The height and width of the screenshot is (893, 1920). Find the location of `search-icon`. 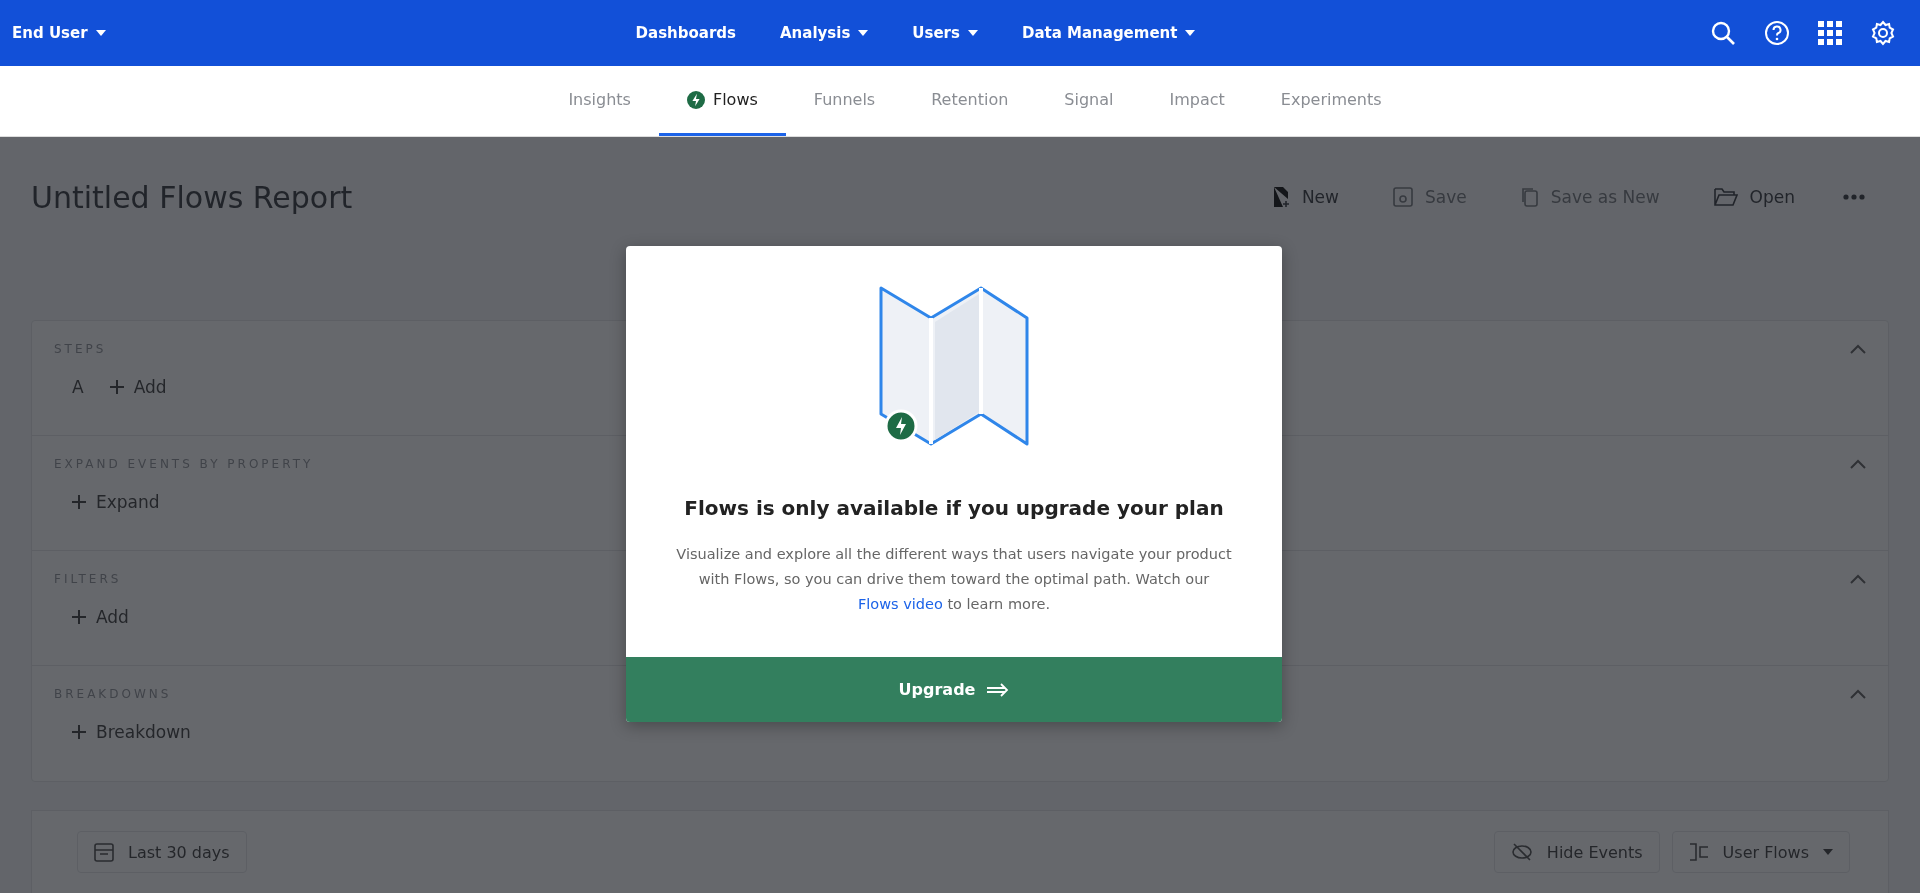

search-icon is located at coordinates (1723, 33).